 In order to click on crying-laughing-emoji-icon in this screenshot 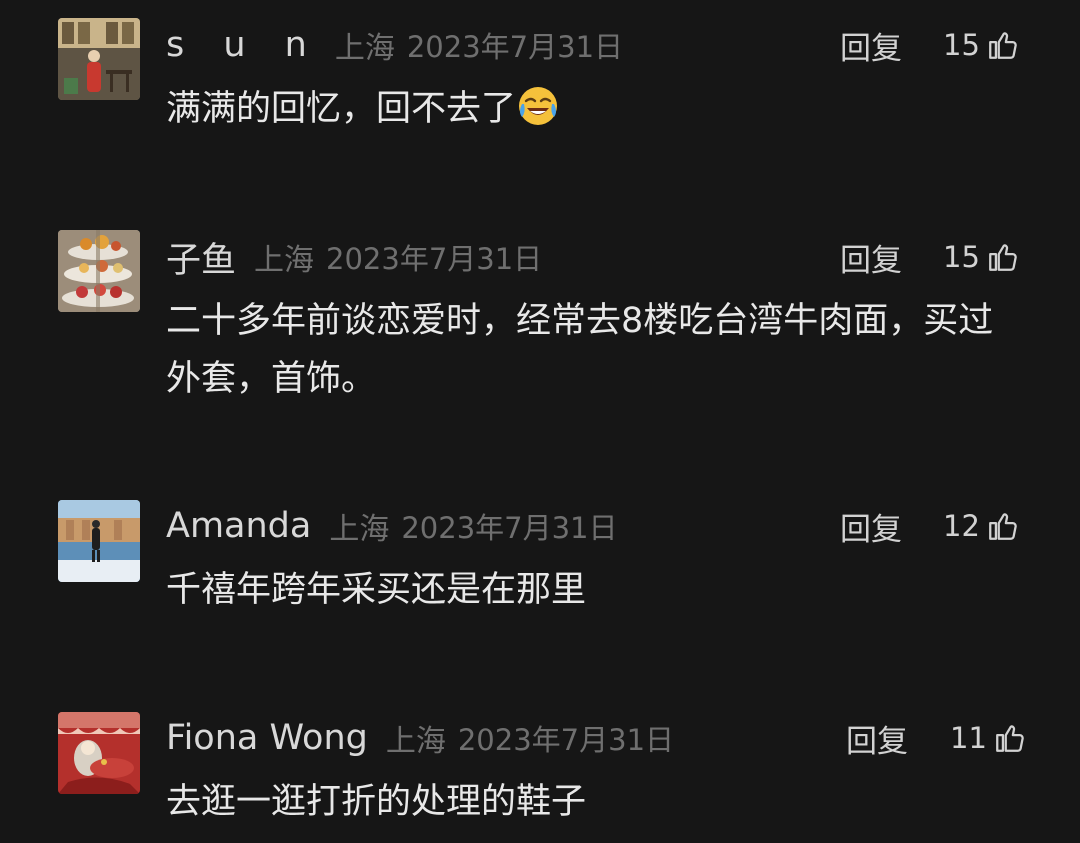, I will do `click(538, 106)`.